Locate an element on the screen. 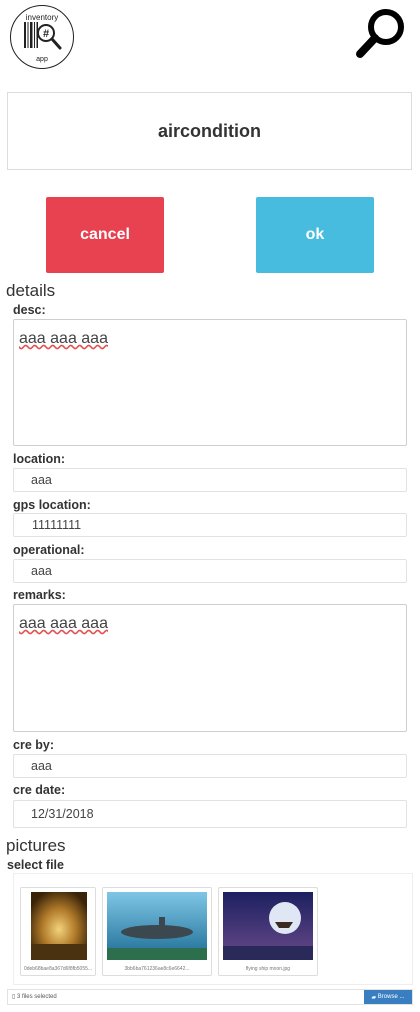  magnifier-icon is located at coordinates (380, 33).